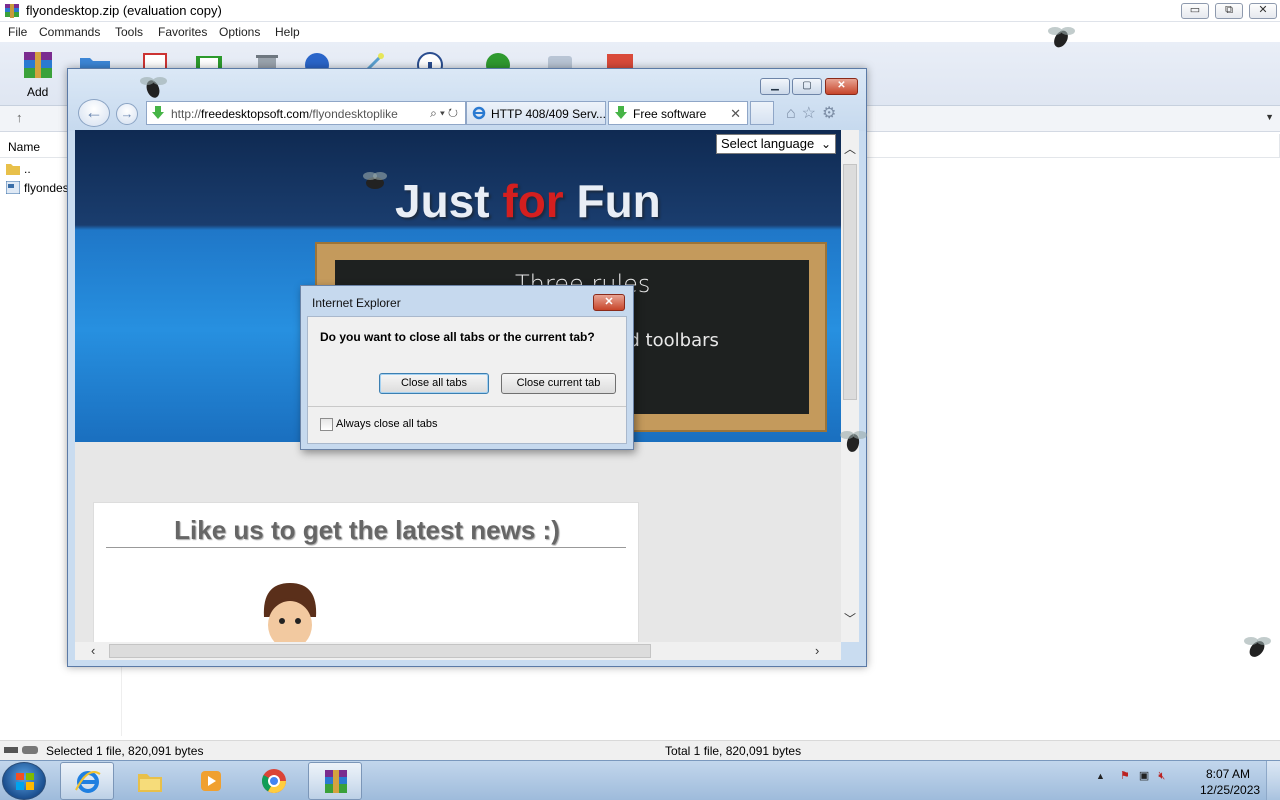 The height and width of the screenshot is (800, 1280). I want to click on window-title: flyondesktop.zip (evaluation copy), so click(124, 10).